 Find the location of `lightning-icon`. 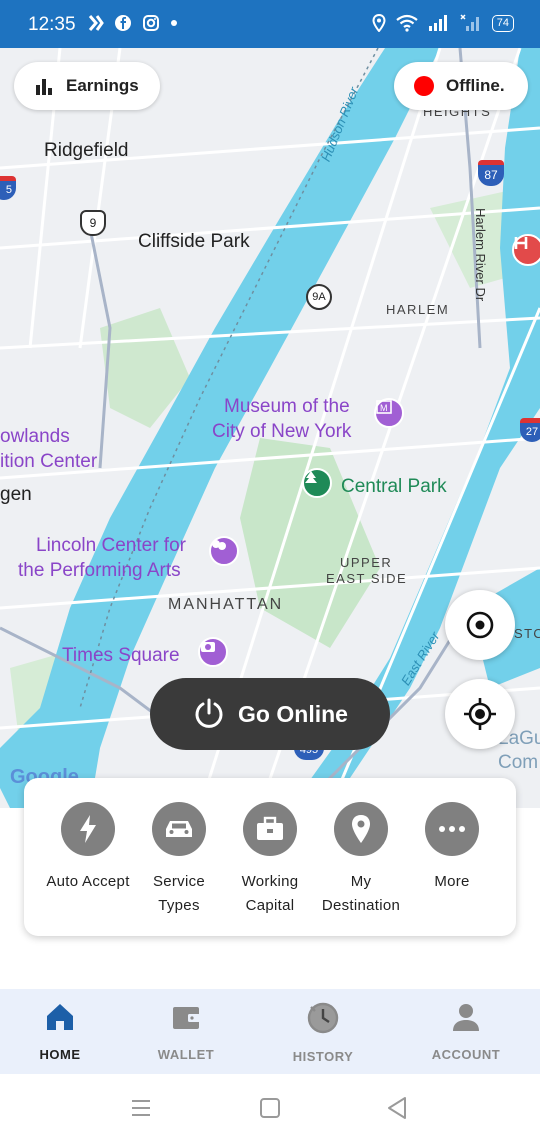

lightning-icon is located at coordinates (88, 829).